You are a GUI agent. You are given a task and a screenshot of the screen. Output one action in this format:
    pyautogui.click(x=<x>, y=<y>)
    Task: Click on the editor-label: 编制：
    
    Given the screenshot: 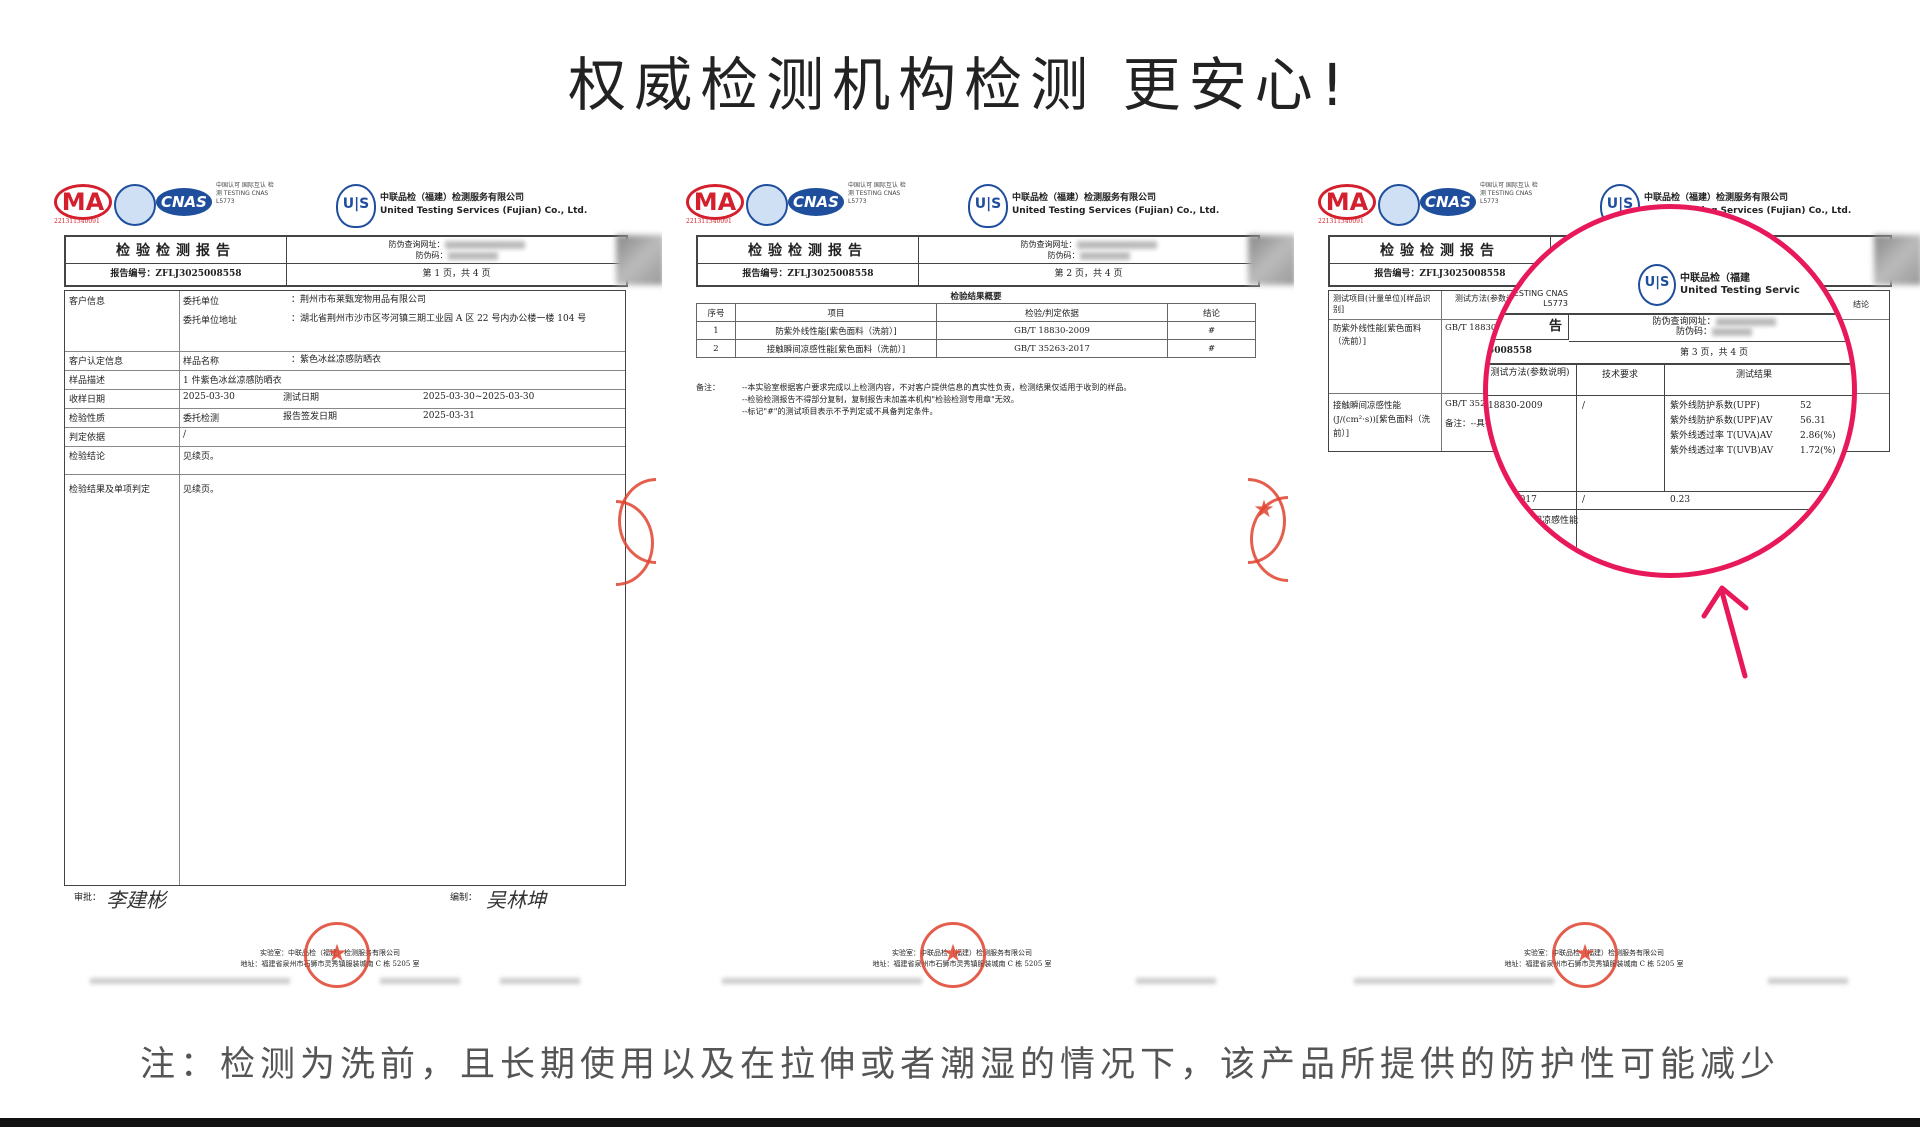 What is the action you would take?
    pyautogui.click(x=464, y=898)
    